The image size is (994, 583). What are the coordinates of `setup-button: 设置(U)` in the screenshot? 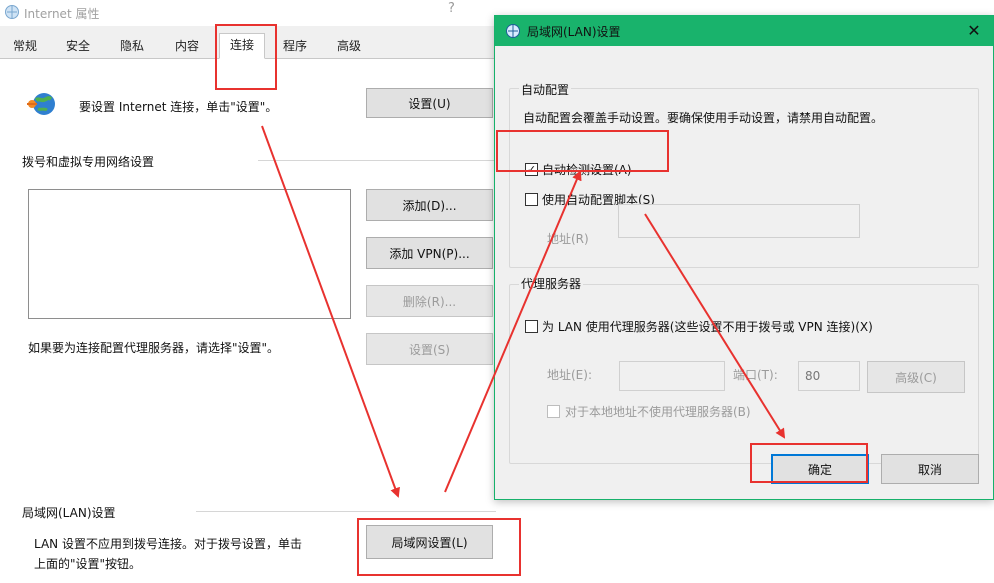 It's located at (429, 103).